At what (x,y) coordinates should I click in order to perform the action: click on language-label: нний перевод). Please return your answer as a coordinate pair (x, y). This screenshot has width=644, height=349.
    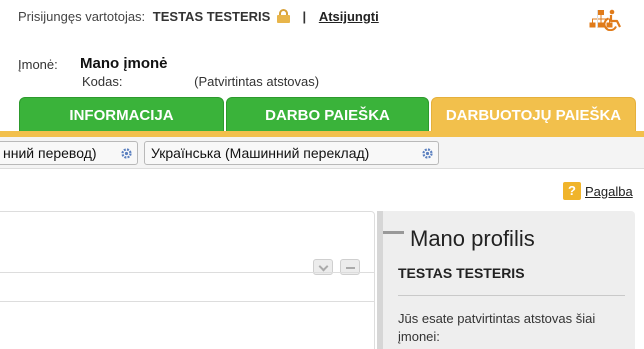
    Looking at the image, I should click on (50, 153).